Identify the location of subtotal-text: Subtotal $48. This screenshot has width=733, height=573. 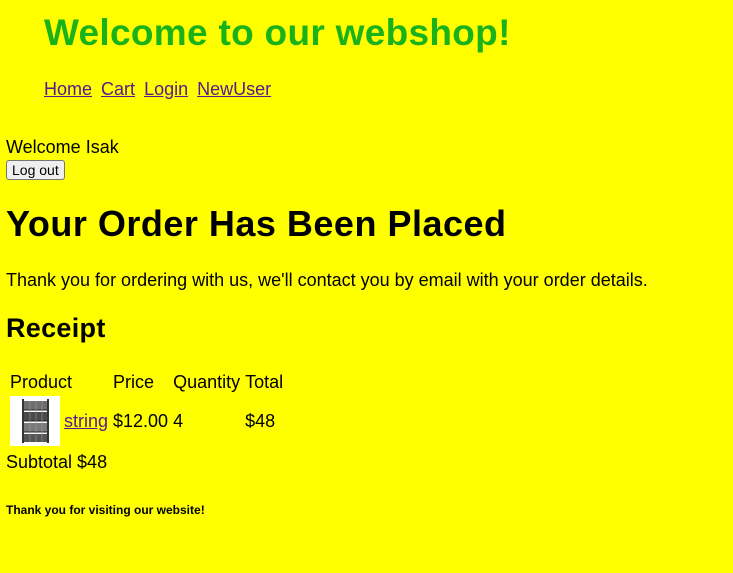
(57, 462).